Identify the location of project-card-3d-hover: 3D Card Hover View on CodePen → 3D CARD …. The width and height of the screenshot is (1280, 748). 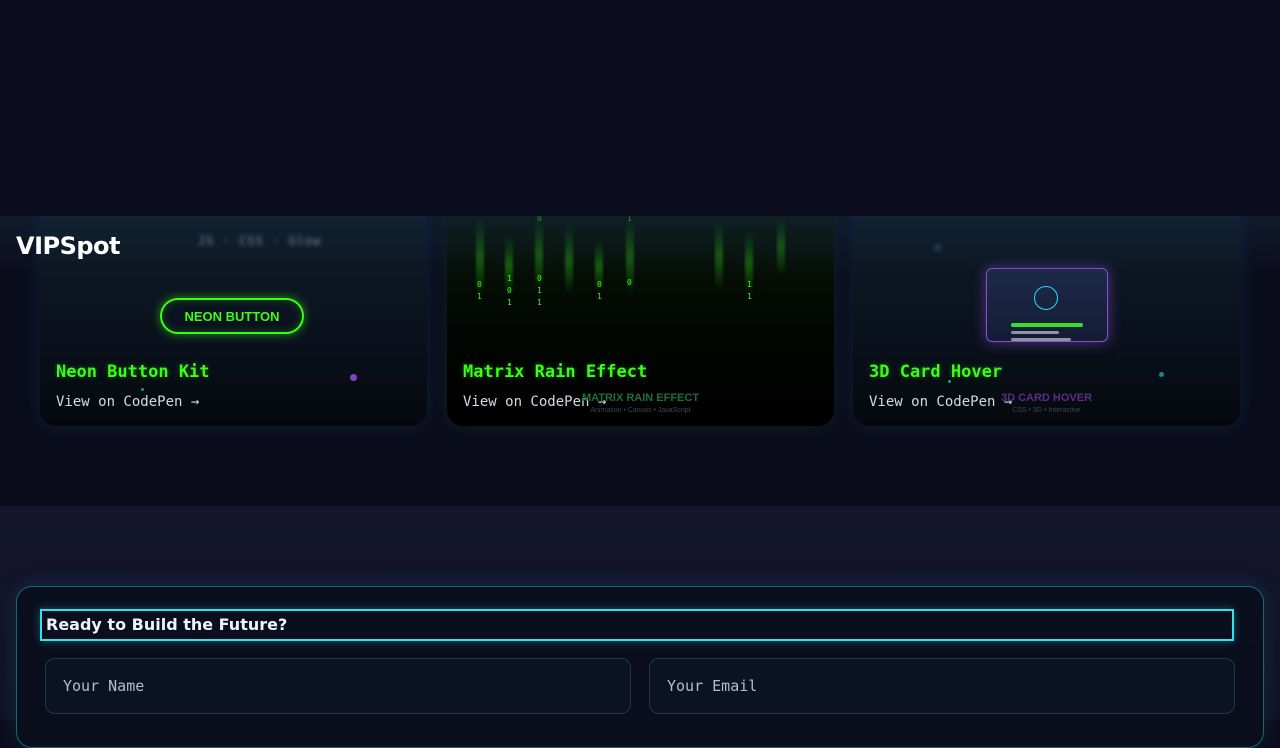
(1046, 321).